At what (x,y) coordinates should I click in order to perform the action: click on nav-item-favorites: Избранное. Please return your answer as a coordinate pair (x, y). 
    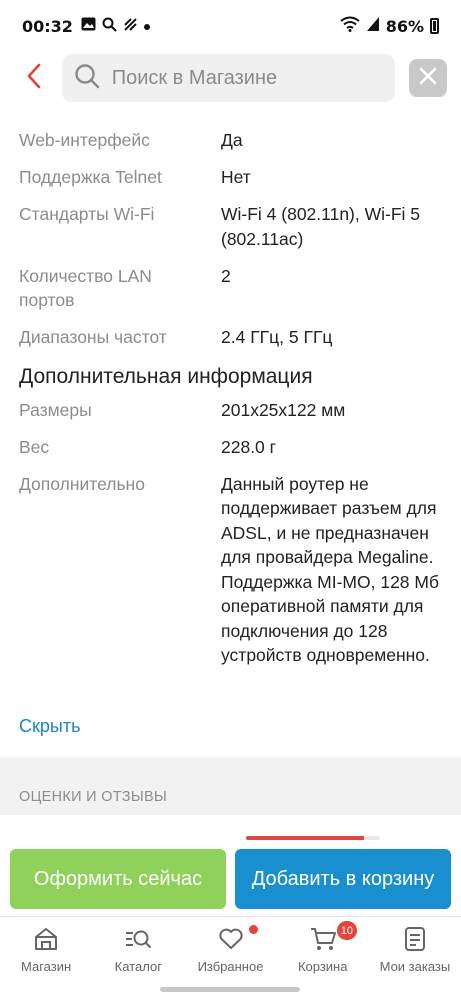
    Looking at the image, I should click on (230, 947).